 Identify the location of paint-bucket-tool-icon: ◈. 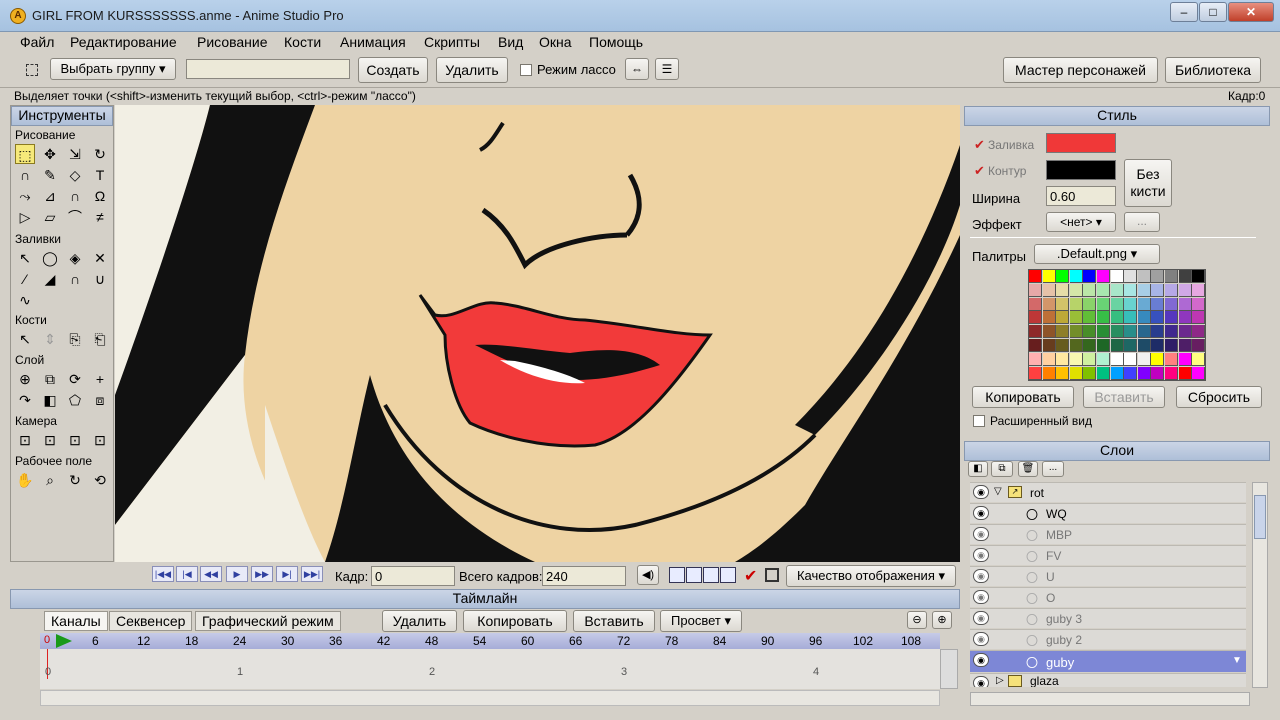
(75, 258).